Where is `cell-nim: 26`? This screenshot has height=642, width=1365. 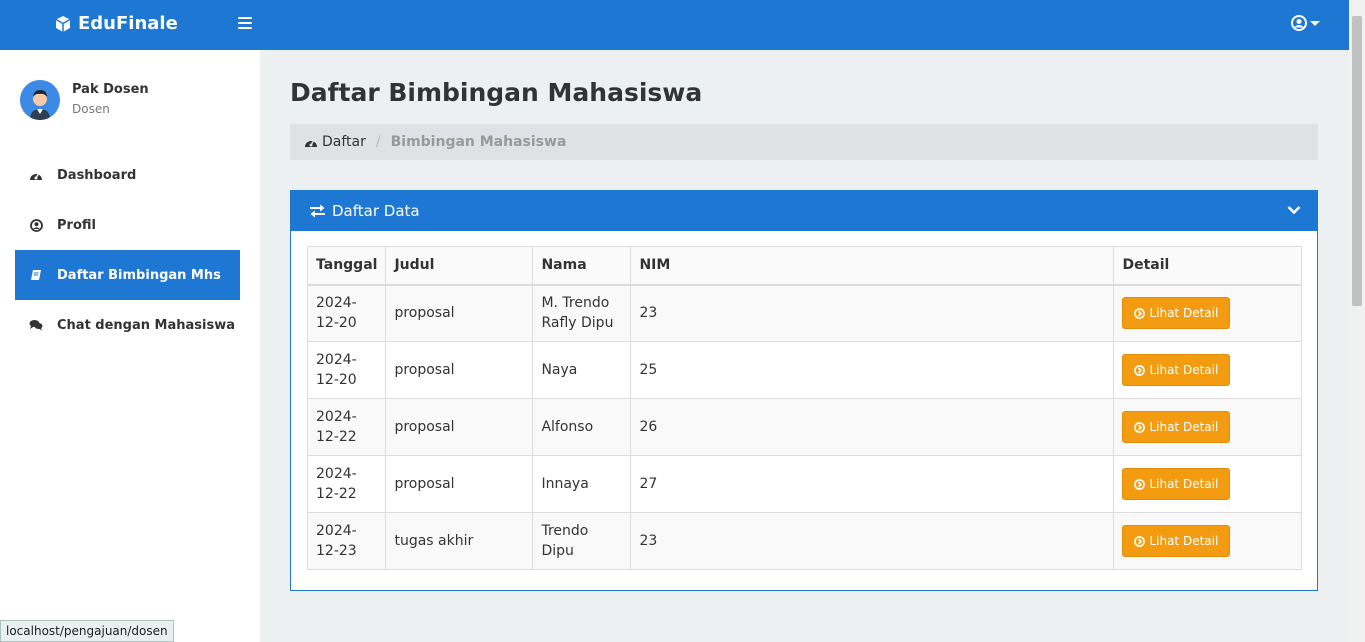
cell-nim: 26 is located at coordinates (872, 427).